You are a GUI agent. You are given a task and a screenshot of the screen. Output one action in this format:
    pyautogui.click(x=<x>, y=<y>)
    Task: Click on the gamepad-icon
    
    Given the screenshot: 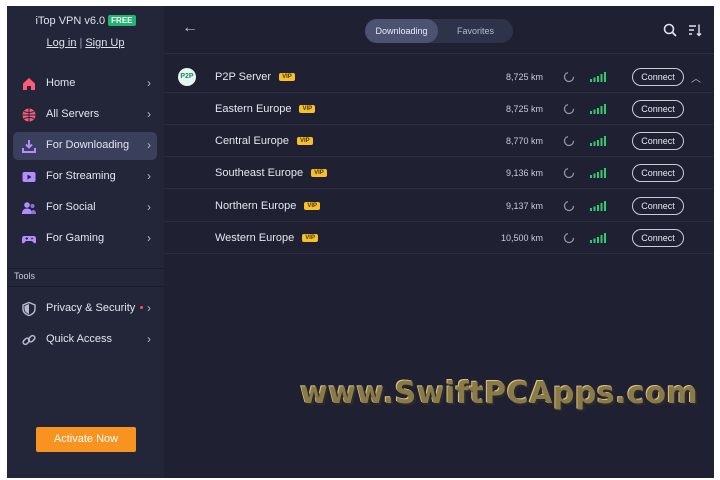 What is the action you would take?
    pyautogui.click(x=29, y=240)
    